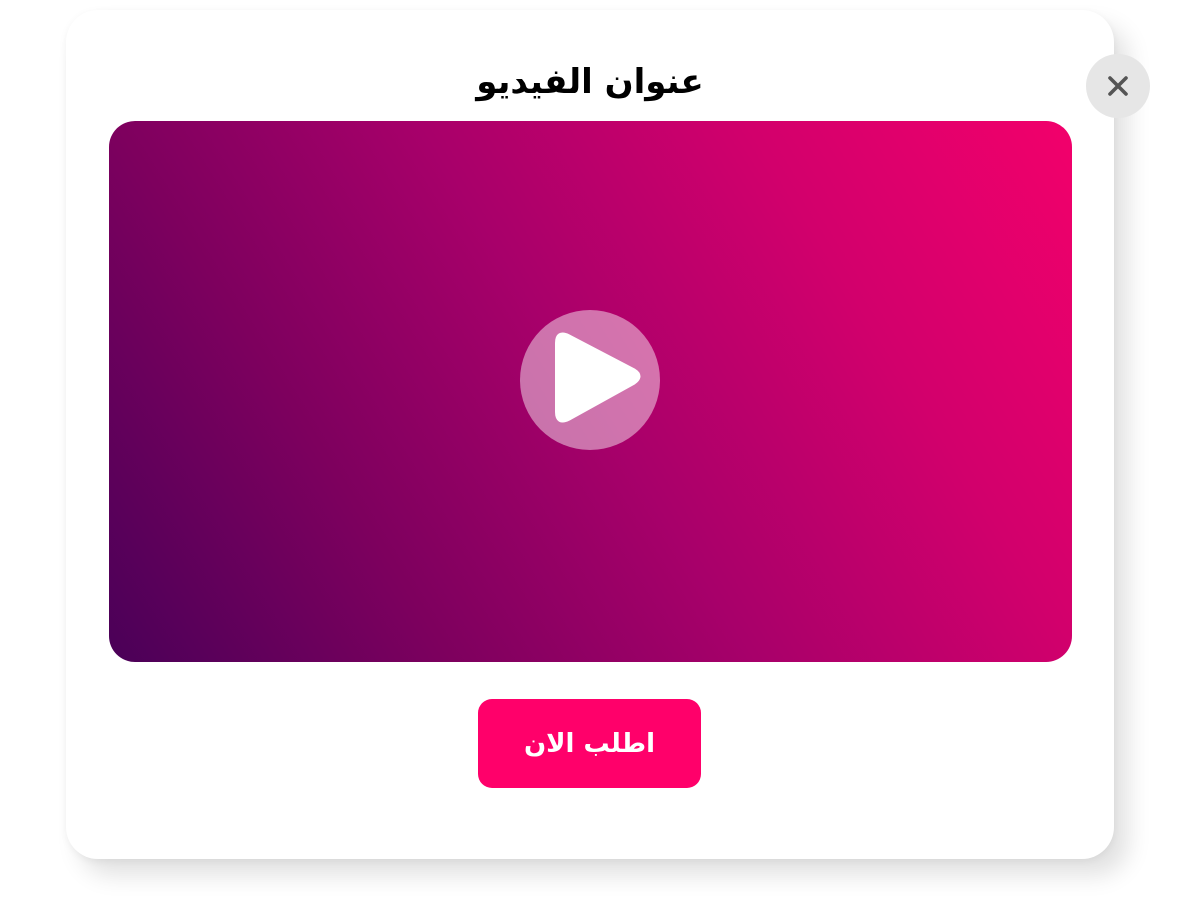  Describe the element at coordinates (589, 743) in the screenshot. I see `order-now-button: اطلب الان` at that location.